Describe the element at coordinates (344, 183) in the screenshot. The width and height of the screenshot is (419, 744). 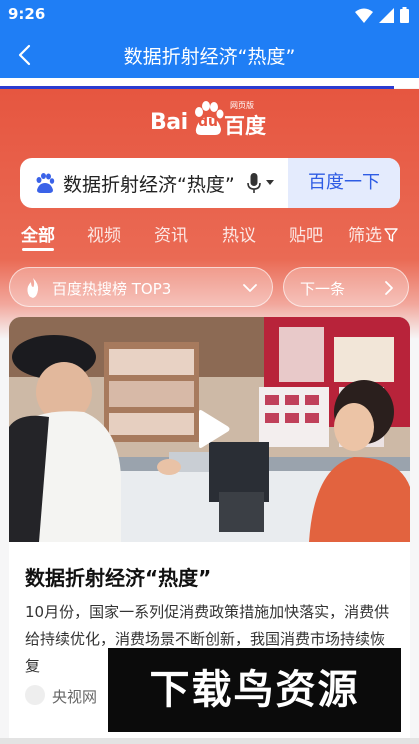
I see `search-button: 百度一下` at that location.